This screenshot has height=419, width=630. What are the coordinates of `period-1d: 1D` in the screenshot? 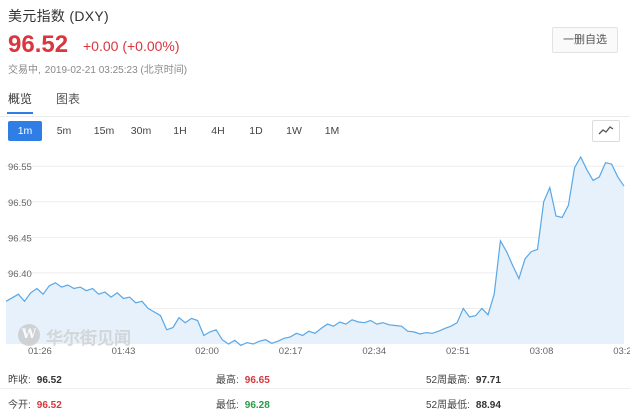 It's located at (256, 131).